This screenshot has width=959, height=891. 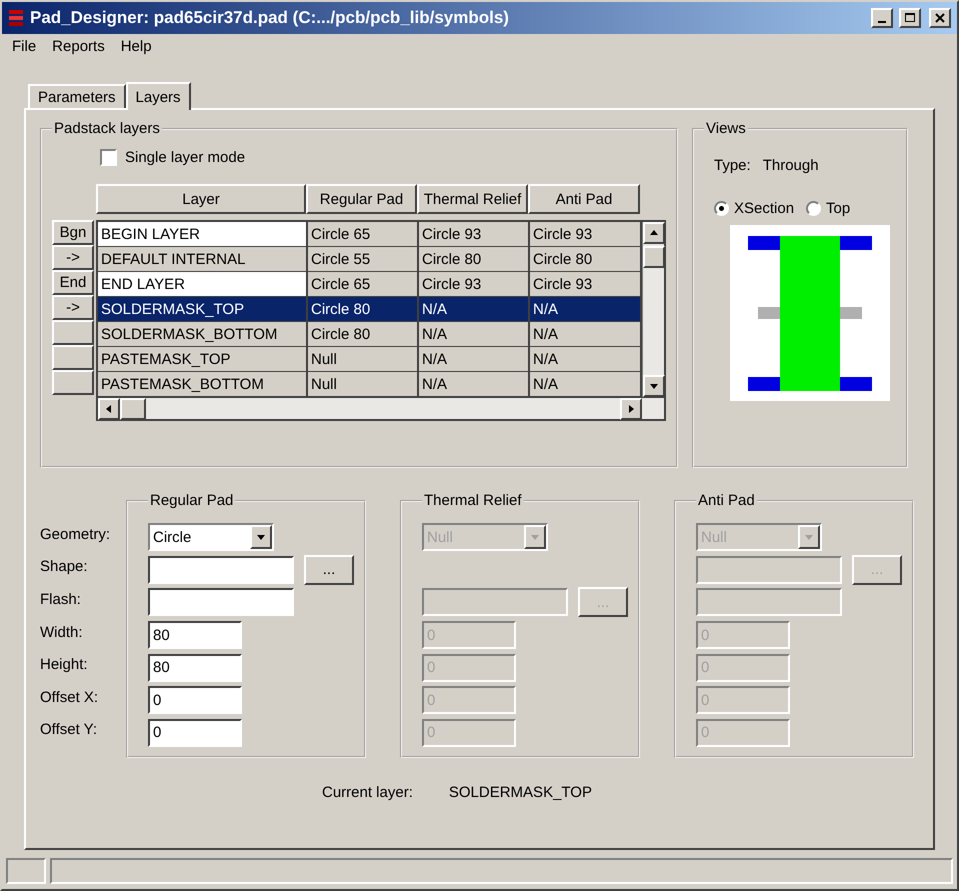 I want to click on vertical-scrollbar, so click(x=653, y=309).